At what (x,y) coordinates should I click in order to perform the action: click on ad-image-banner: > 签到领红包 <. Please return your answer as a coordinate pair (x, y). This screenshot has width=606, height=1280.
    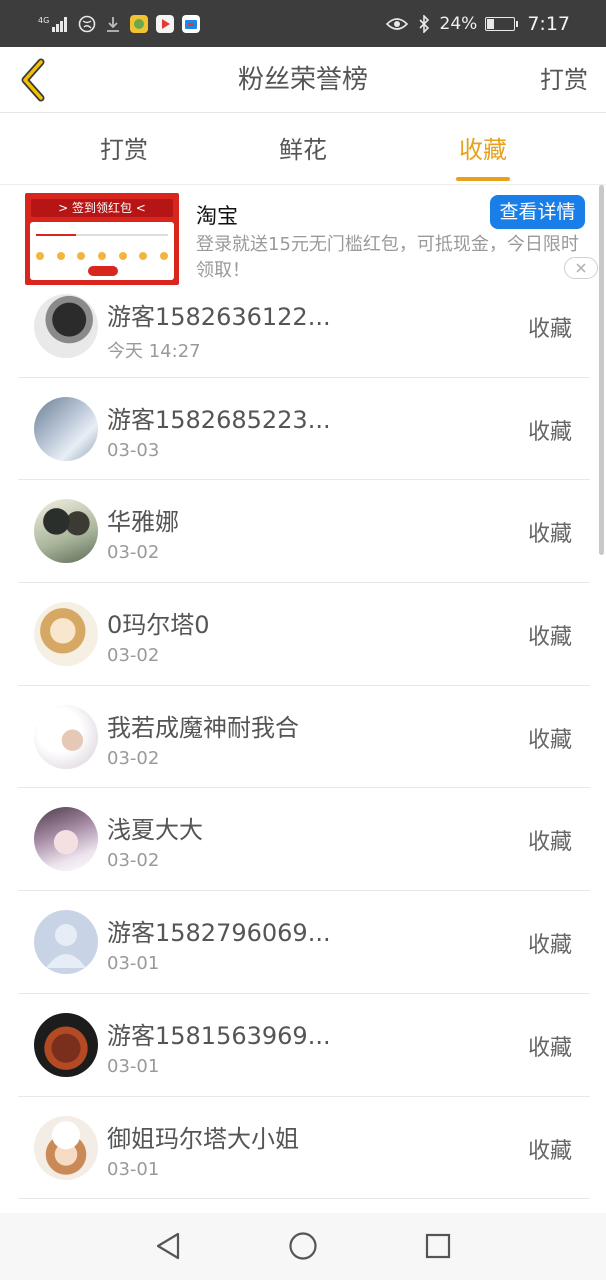
    Looking at the image, I should click on (102, 208).